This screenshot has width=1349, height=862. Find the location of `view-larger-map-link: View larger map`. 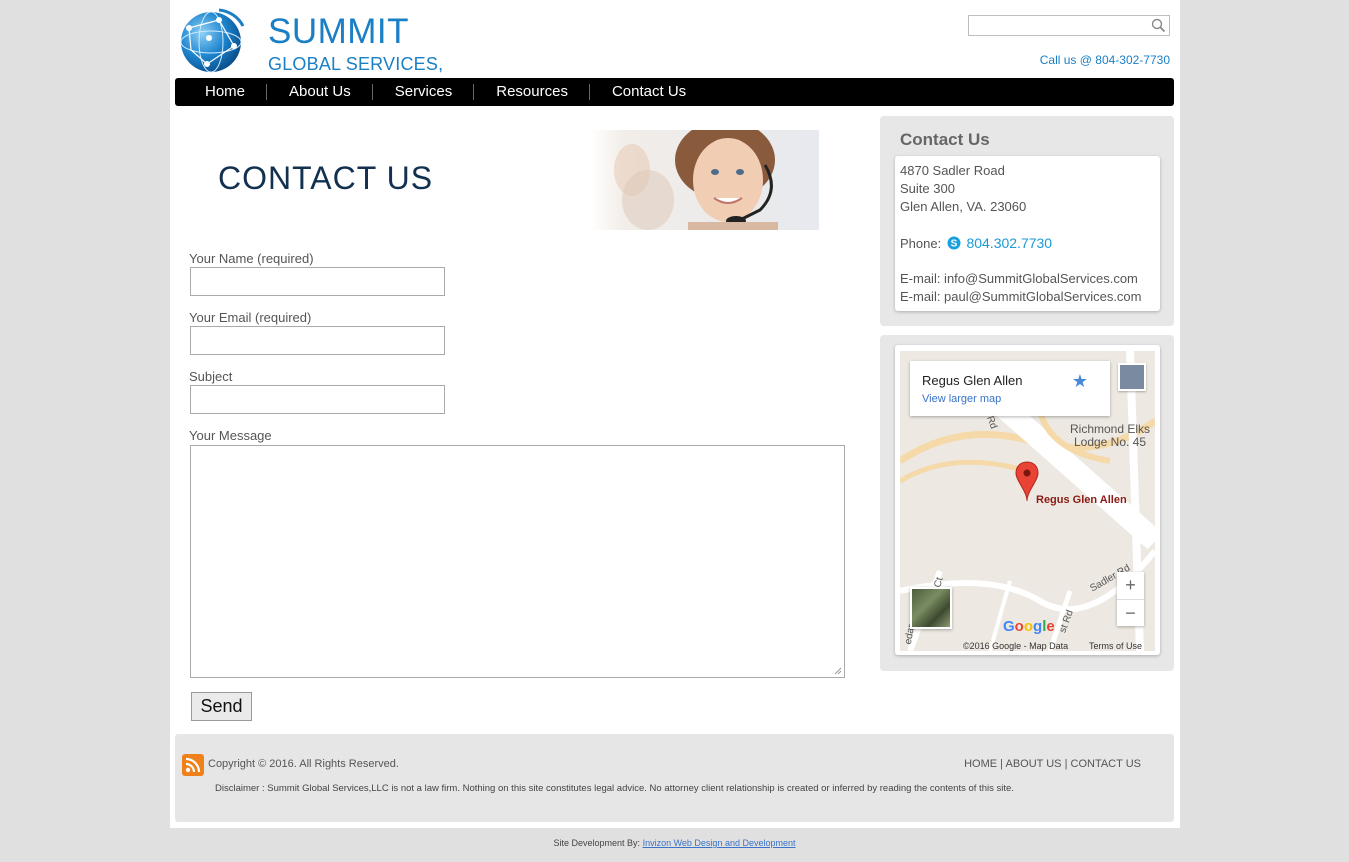

view-larger-map-link: View larger map is located at coordinates (961, 399).